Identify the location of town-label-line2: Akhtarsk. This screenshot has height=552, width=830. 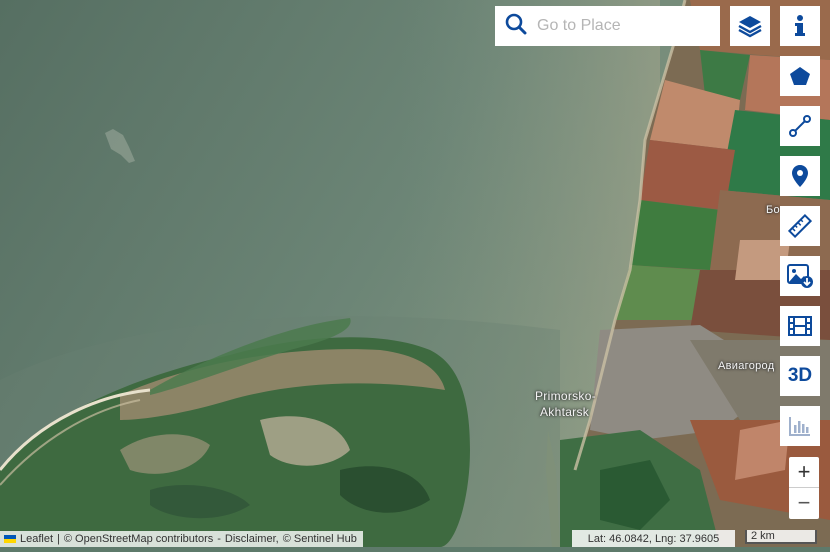
(565, 412).